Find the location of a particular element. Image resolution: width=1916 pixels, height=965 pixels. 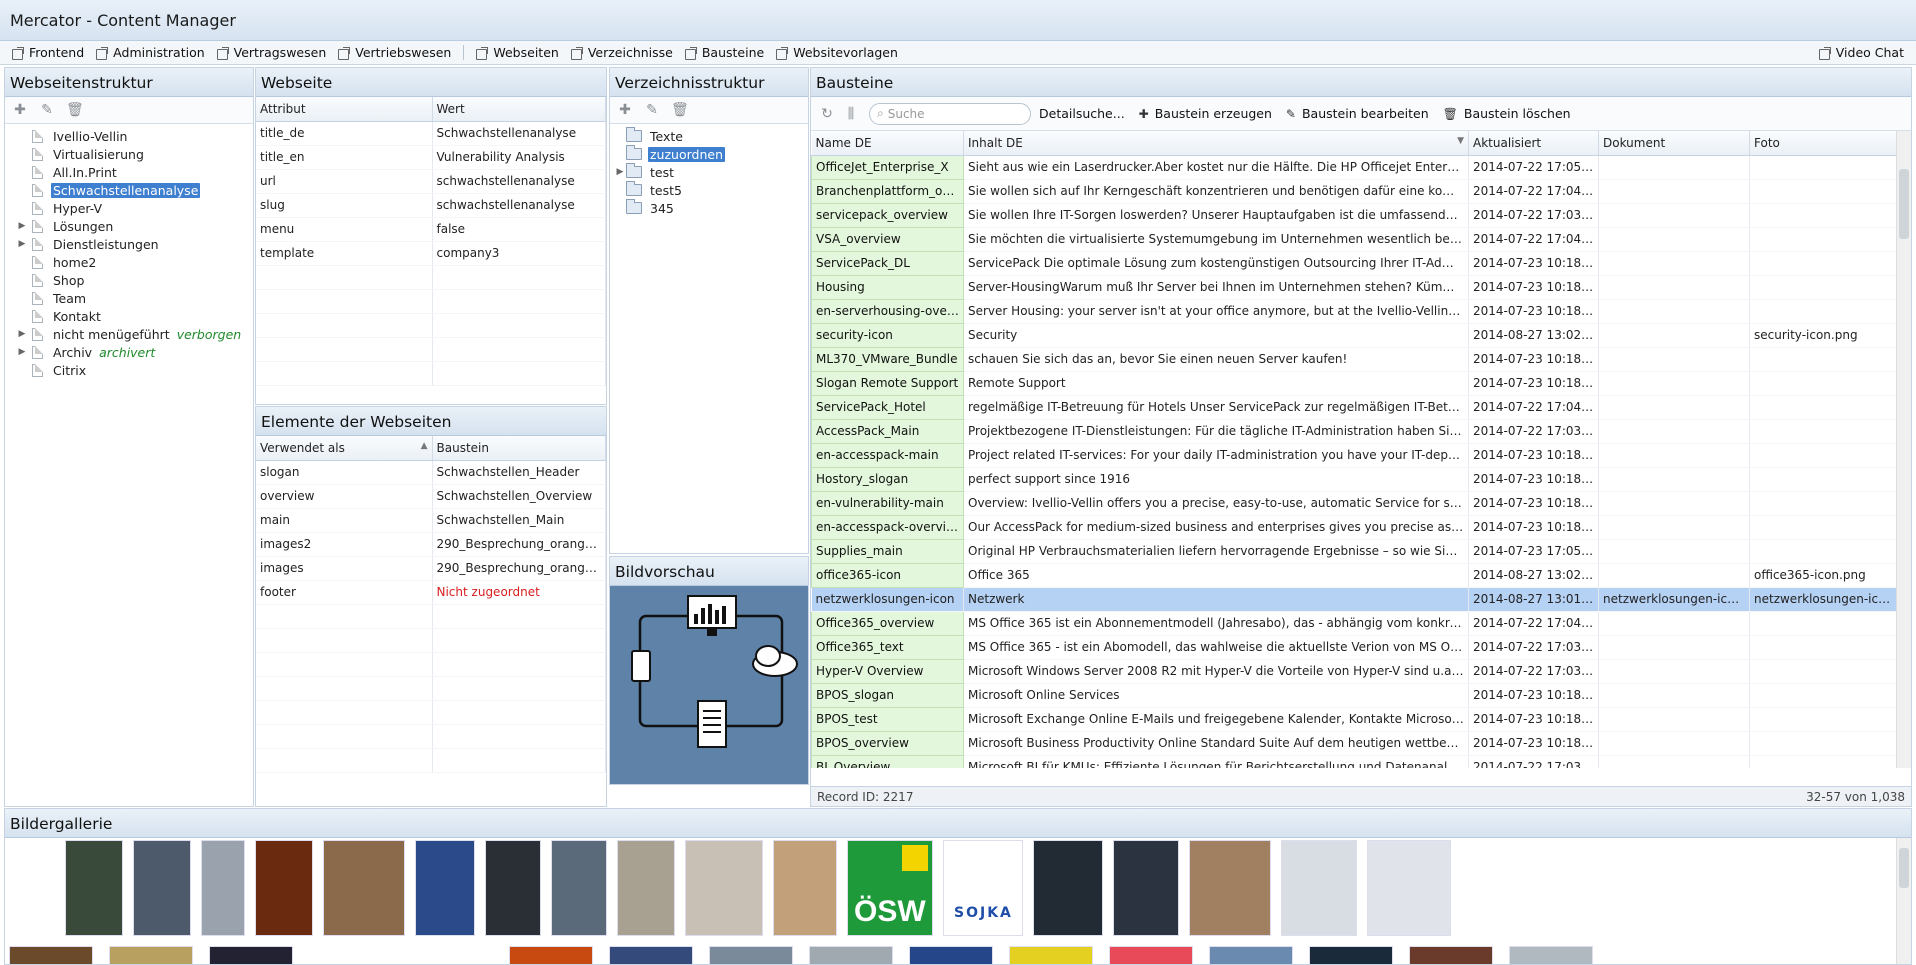

tree-node: ▶ Archiv archivert is located at coordinates (129, 352).